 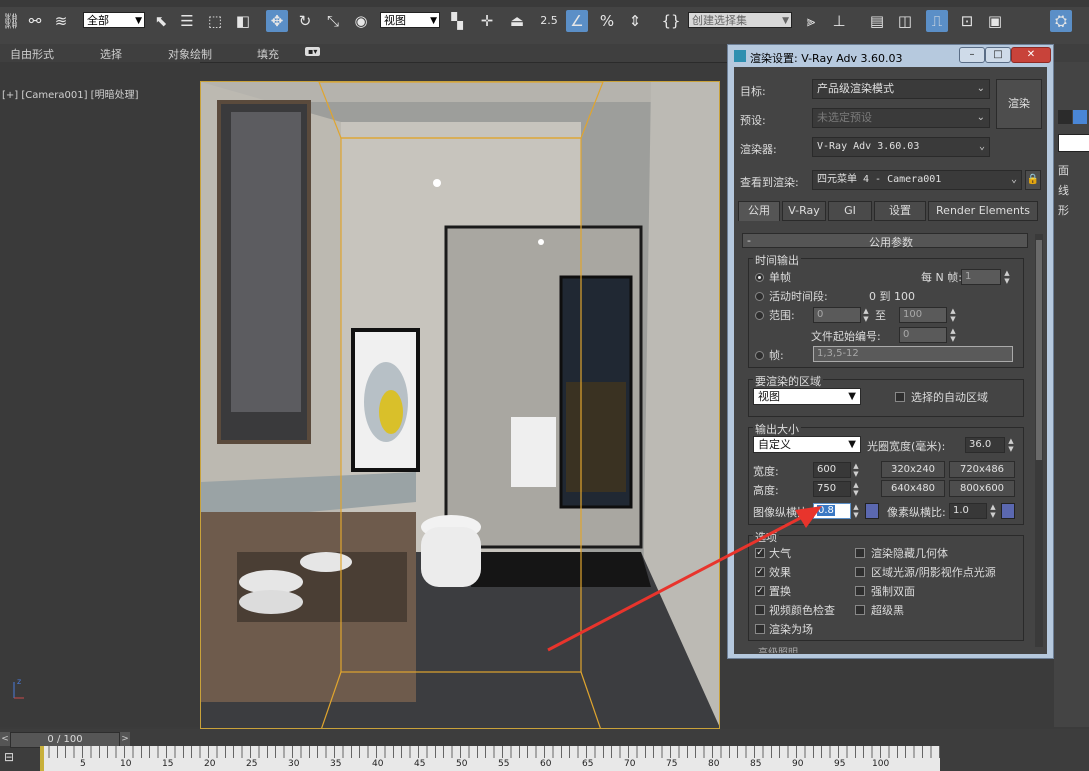 I want to click on res-720x486-button: 720x486, so click(x=982, y=469).